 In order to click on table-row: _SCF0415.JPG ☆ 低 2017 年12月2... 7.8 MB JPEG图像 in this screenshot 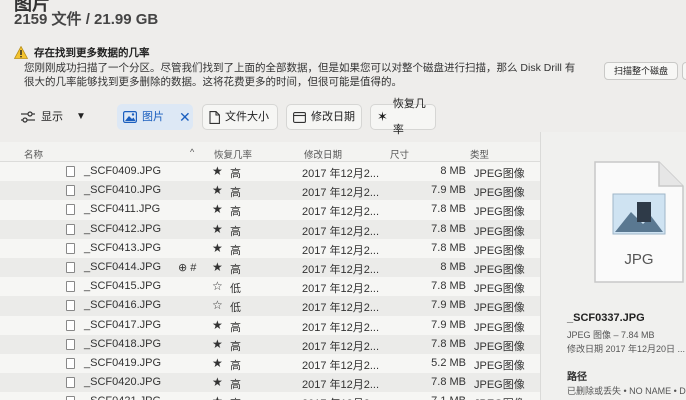, I will do `click(270, 287)`.